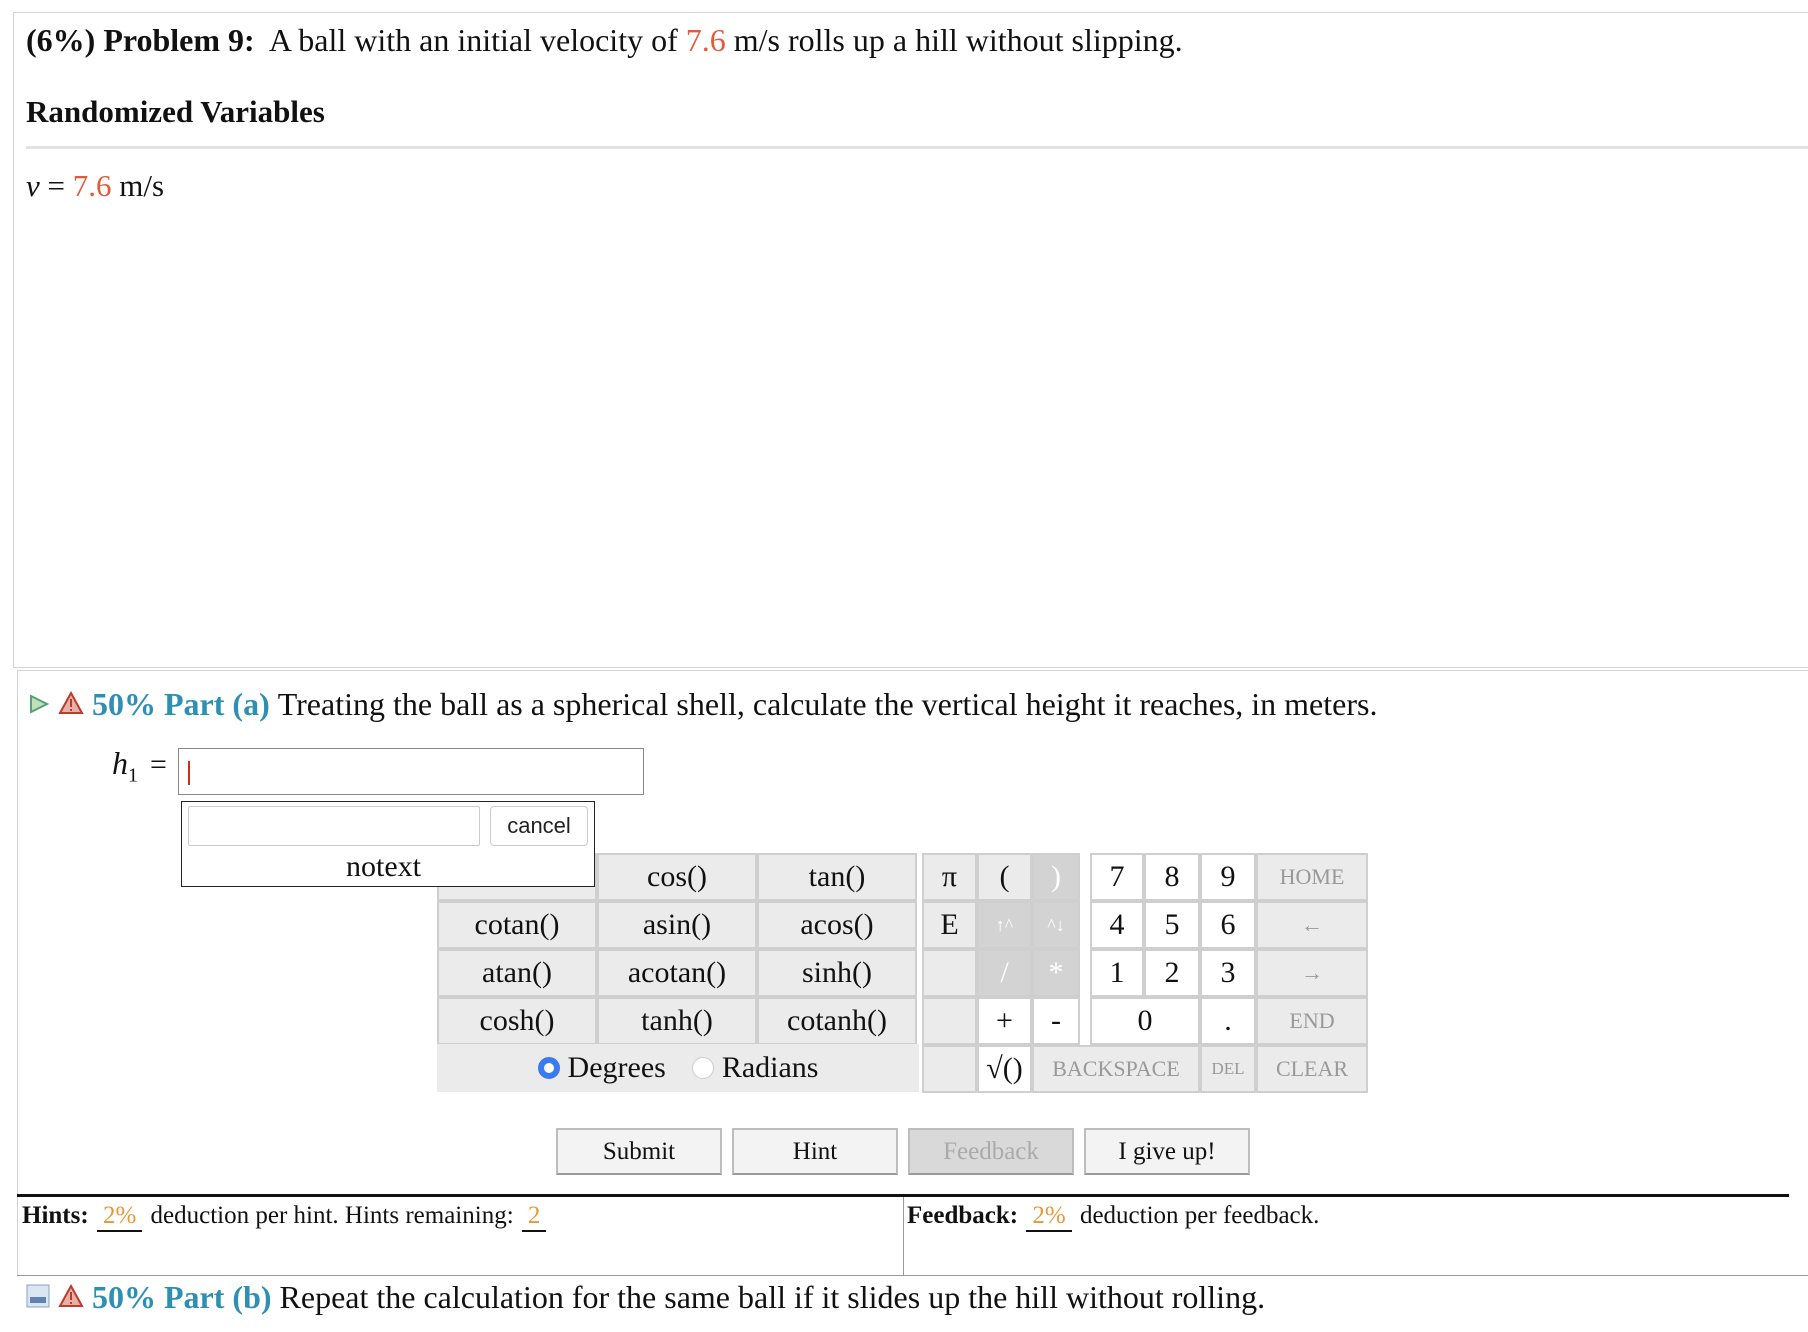 This screenshot has height=1332, width=1808. I want to click on problem-weight: (6%), so click(61, 40).